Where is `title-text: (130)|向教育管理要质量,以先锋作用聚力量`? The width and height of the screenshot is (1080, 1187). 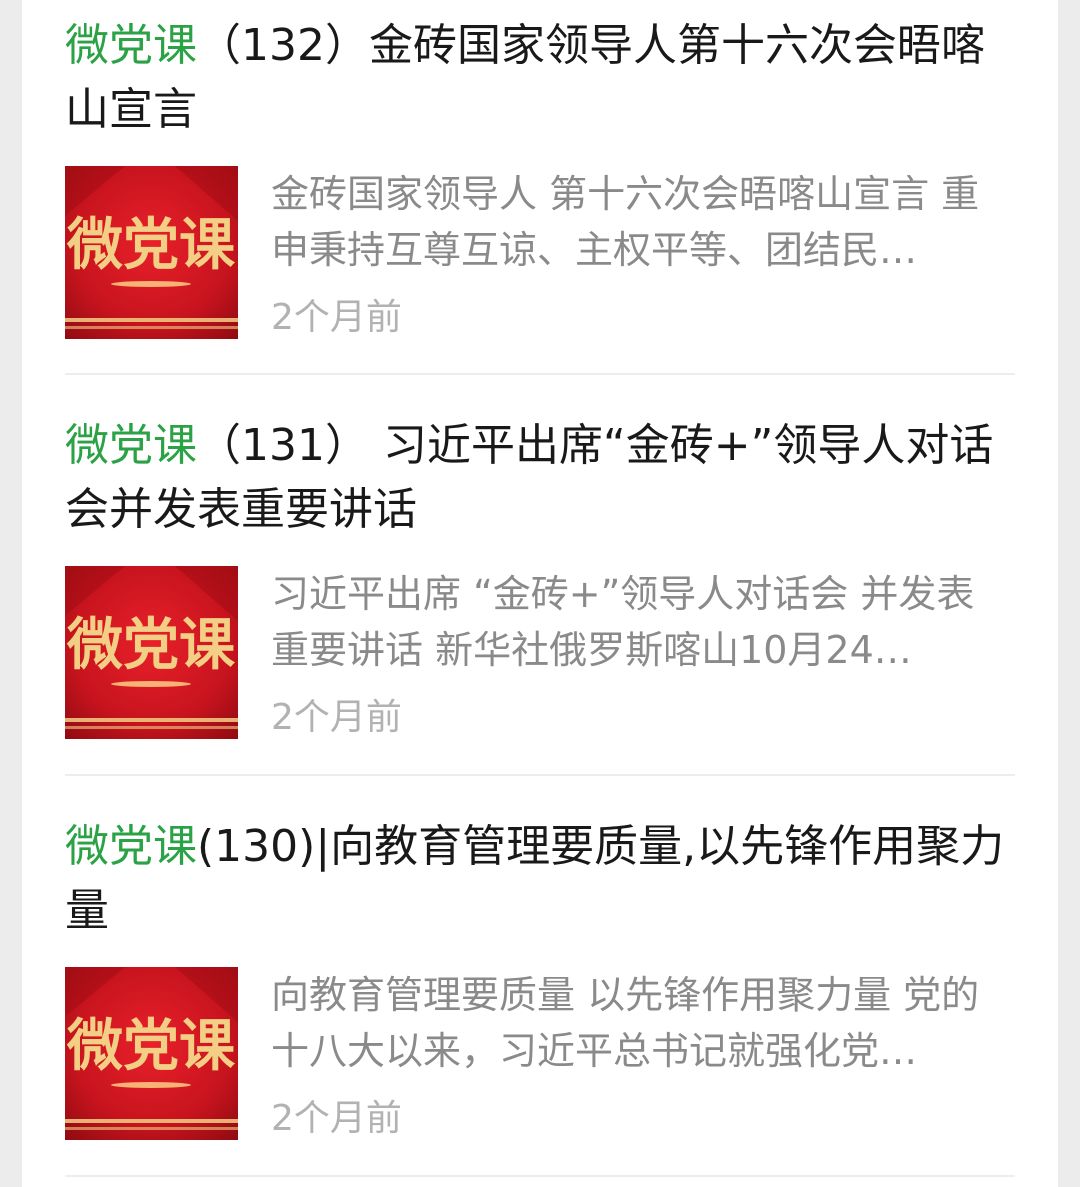
title-text: (130)|向教育管理要质量,以先锋作用聚力量 is located at coordinates (535, 878).